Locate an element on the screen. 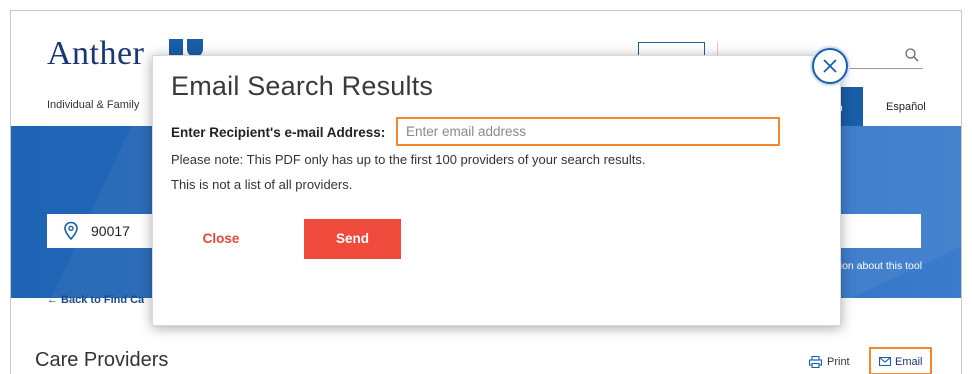  header-search-input is located at coordinates (879, 68).